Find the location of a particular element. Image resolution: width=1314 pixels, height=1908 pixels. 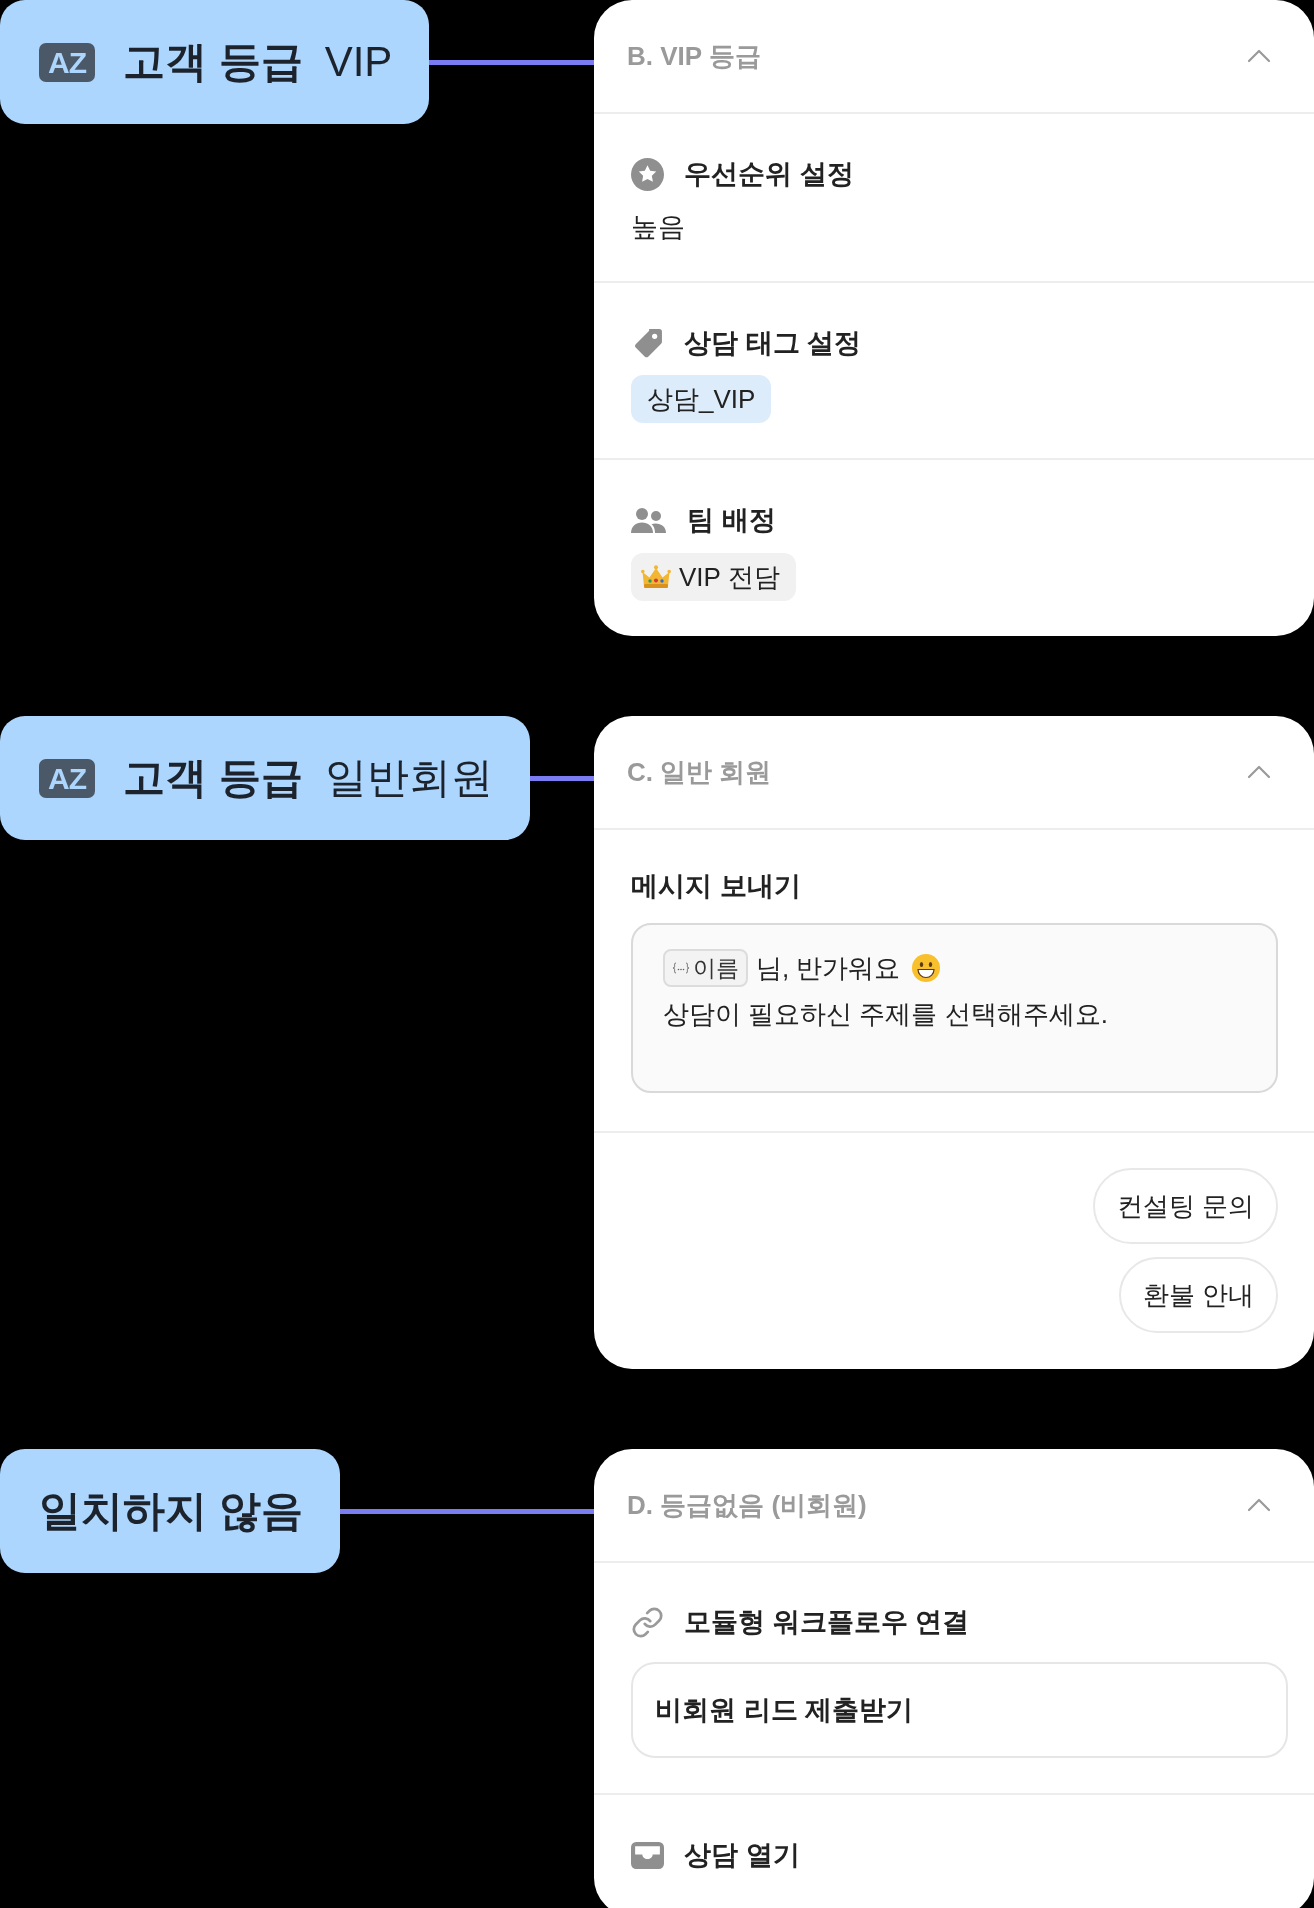

quick-reply-button: 환불 안내 is located at coordinates (1198, 1295).